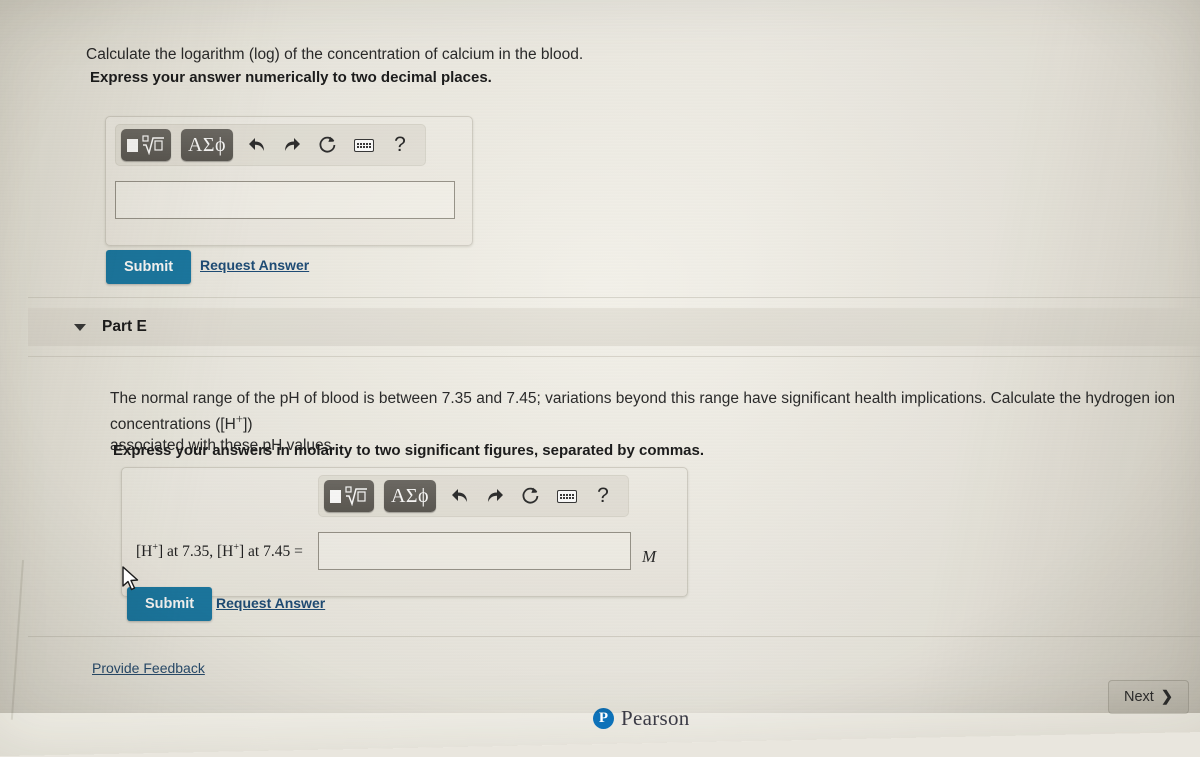 This screenshot has height=757, width=1200. What do you see at coordinates (474, 551) in the screenshot?
I see `part-e-answer-input` at bounding box center [474, 551].